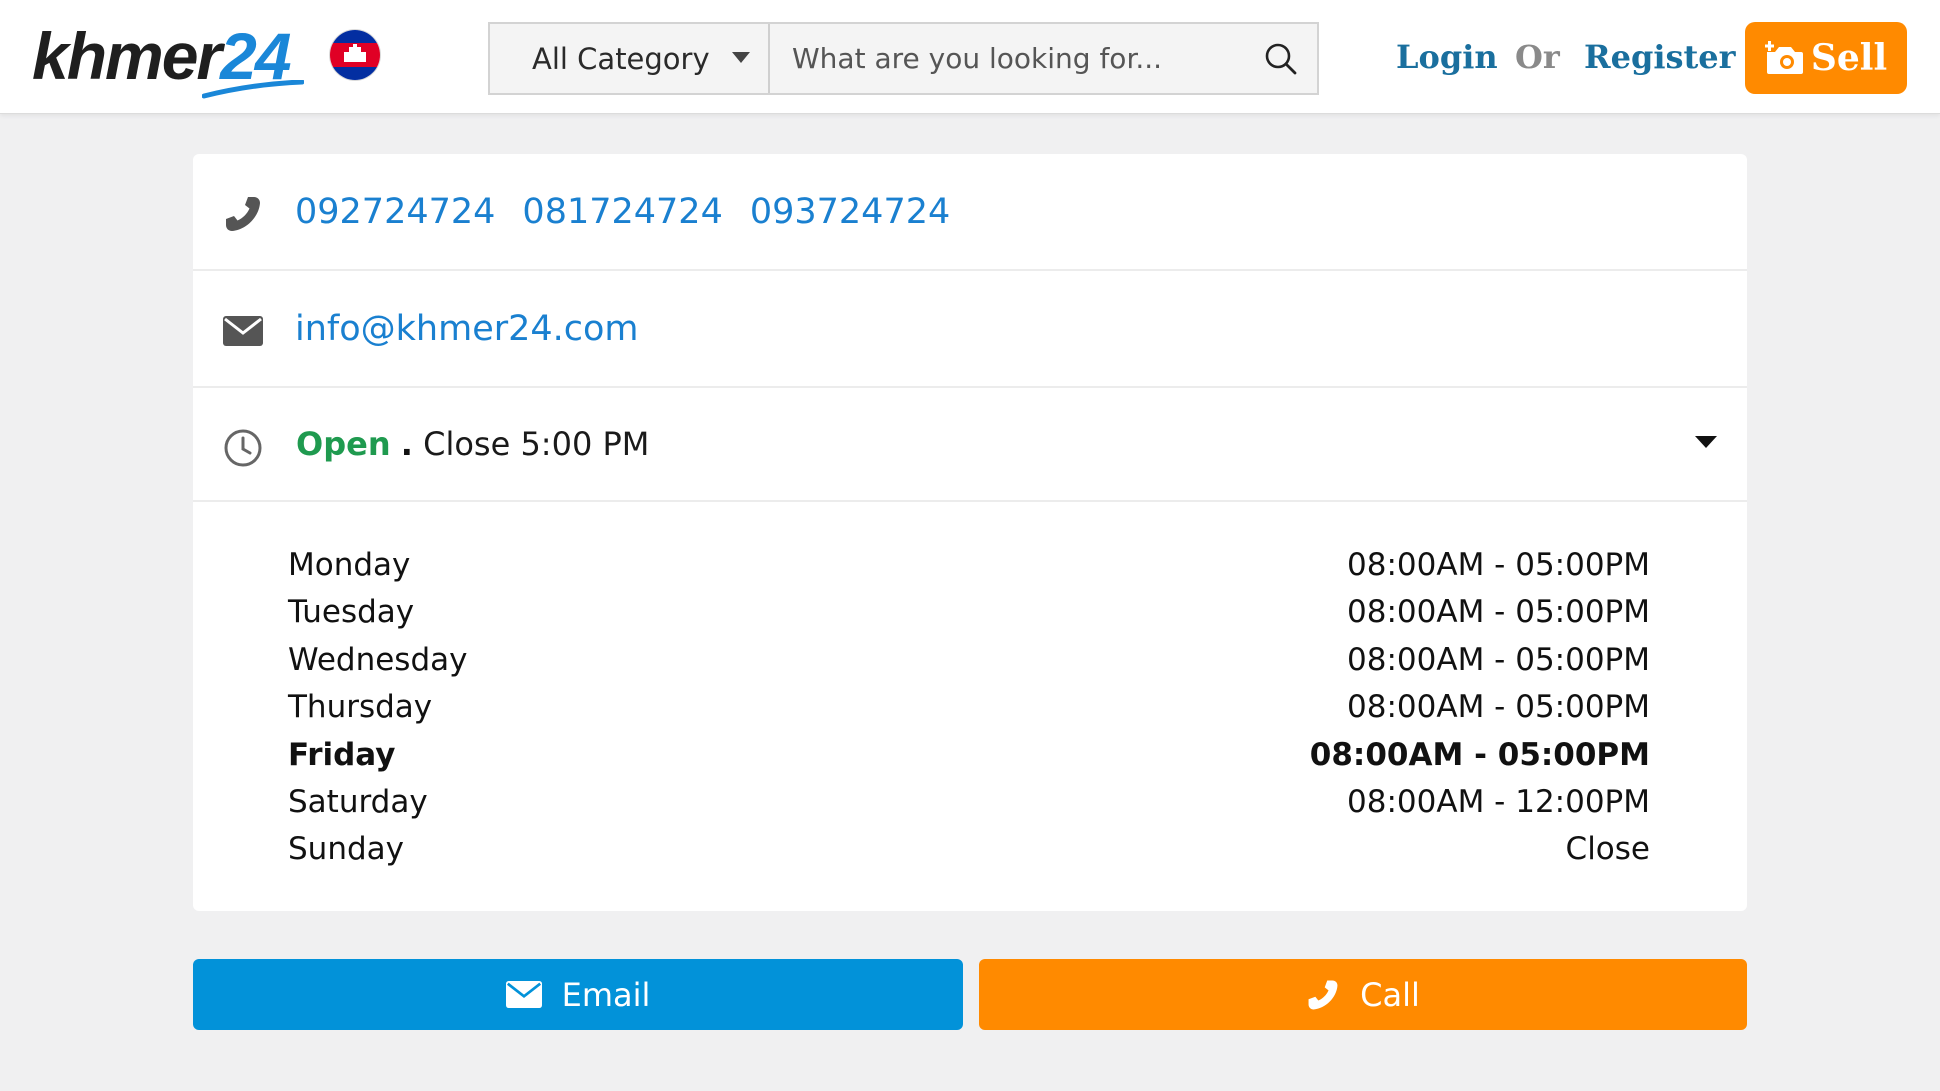 This screenshot has height=1091, width=1940. Describe the element at coordinates (606, 994) in the screenshot. I see `email-button-label: Email` at that location.